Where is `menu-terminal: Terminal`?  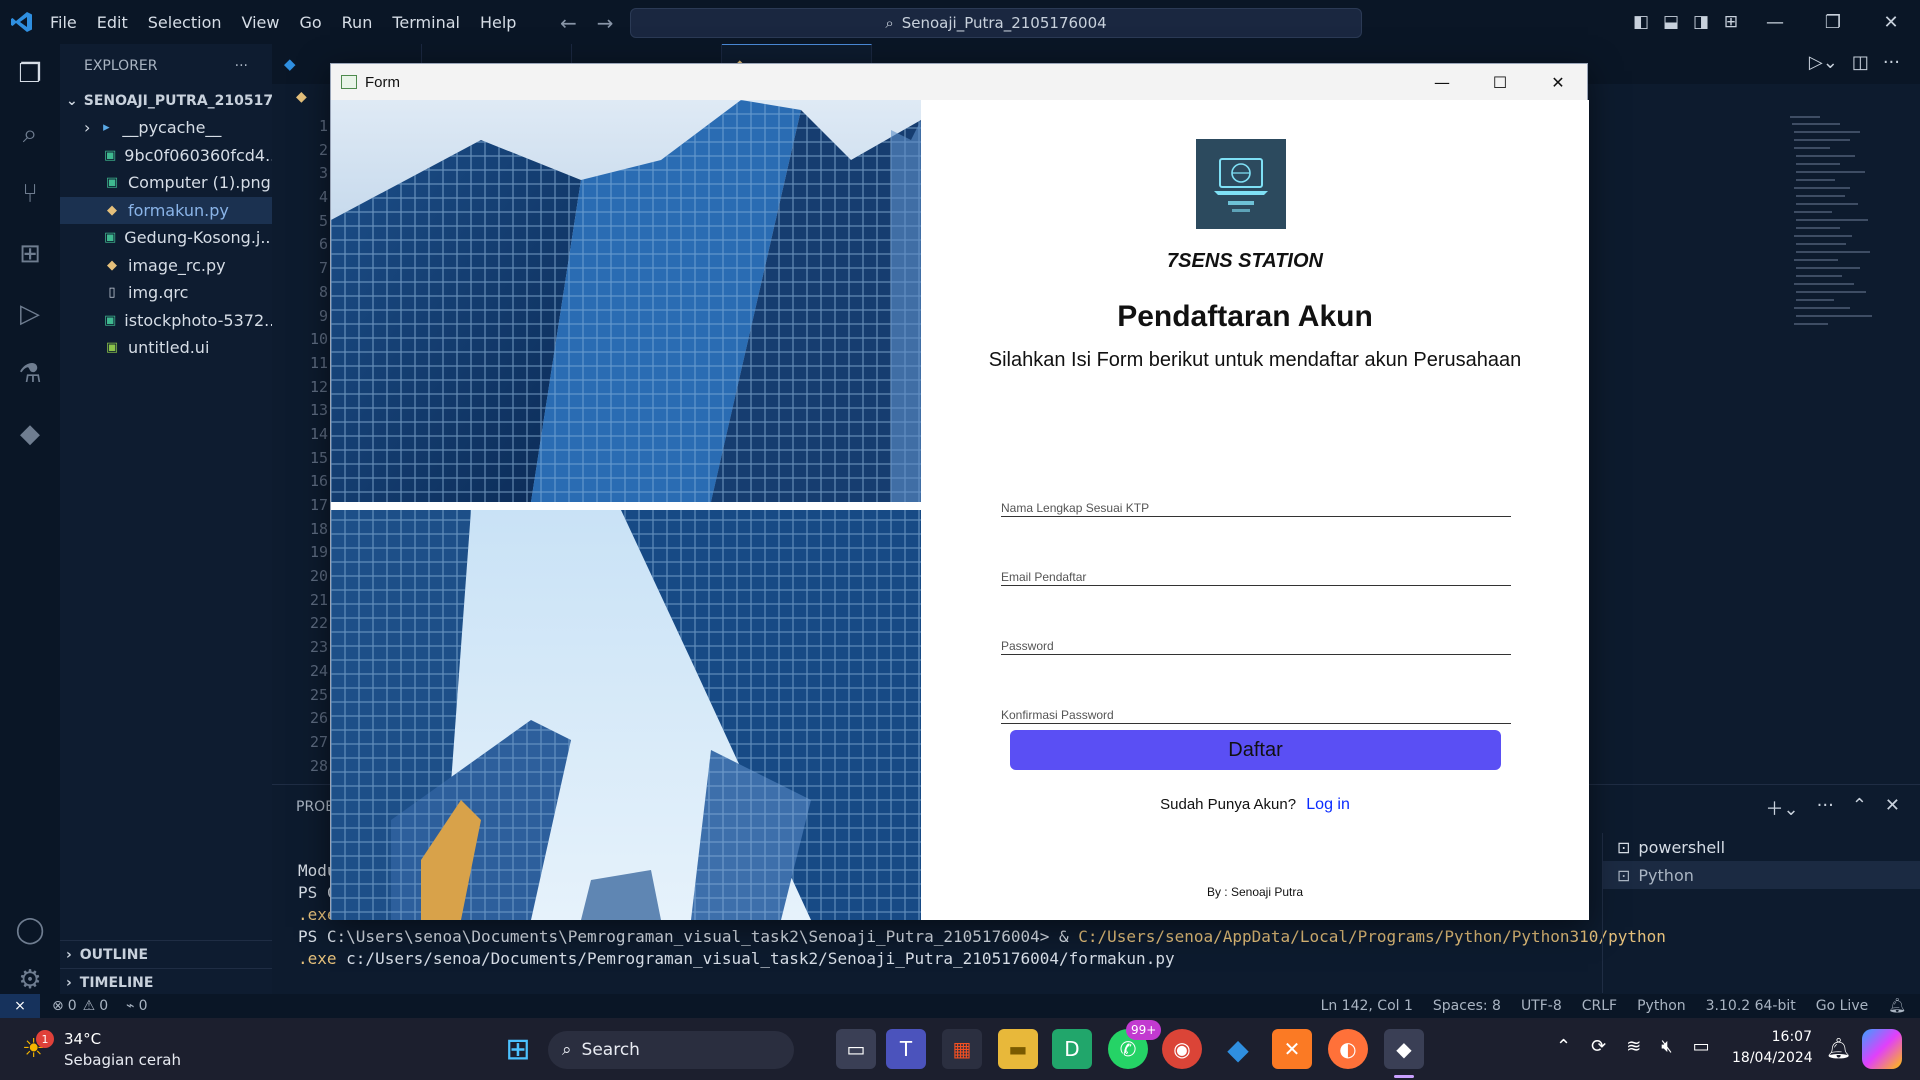 menu-terminal: Terminal is located at coordinates (426, 22).